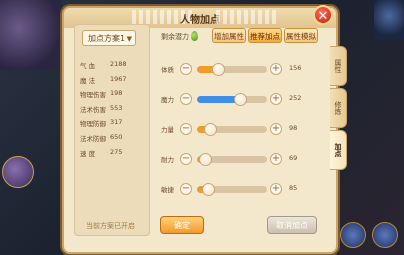  Describe the element at coordinates (167, 190) in the screenshot. I see `attribute-label: 敏捷` at that location.